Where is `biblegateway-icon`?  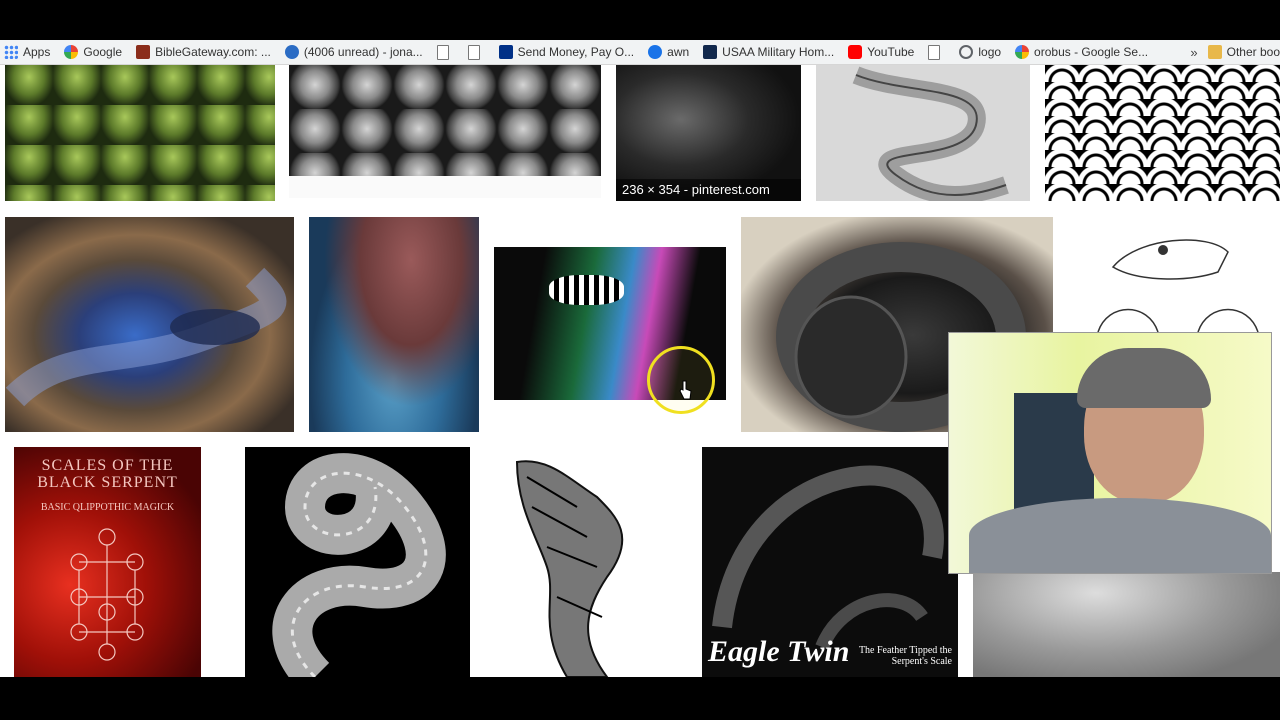
biblegateway-icon is located at coordinates (143, 52).